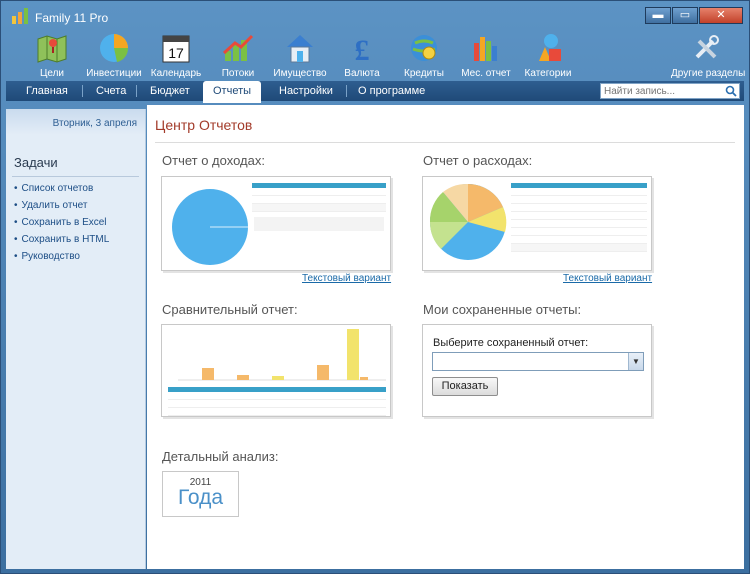 The width and height of the screenshot is (750, 574). I want to click on detailed-analysis-title: Детальный анализ:, so click(220, 456).